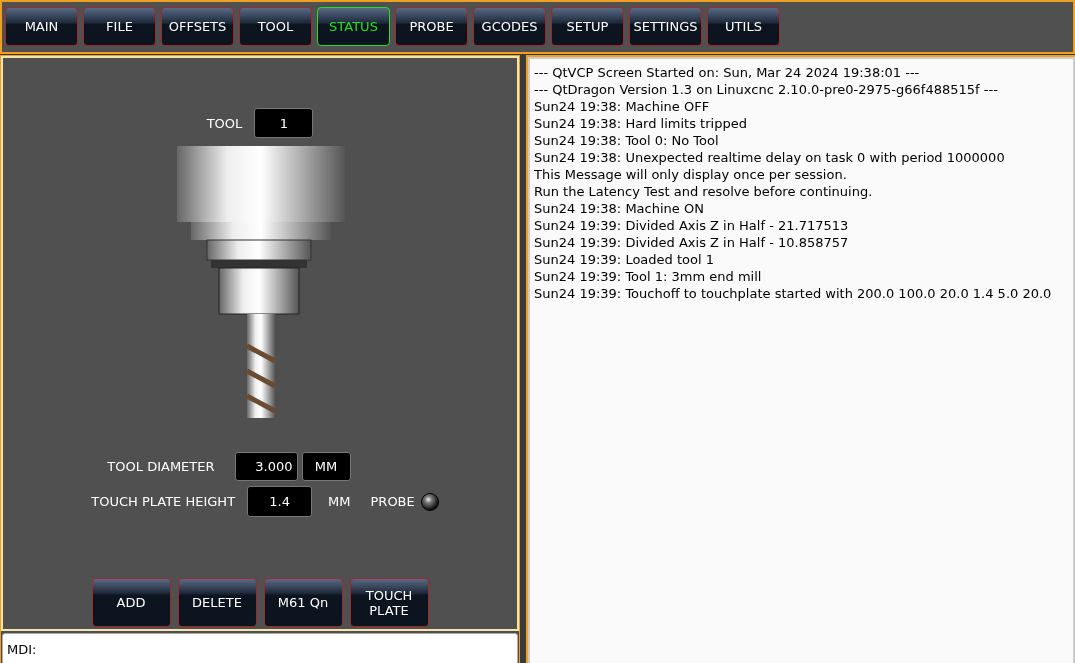  Describe the element at coordinates (260, 648) in the screenshot. I see `mdi-input-field: MDI:` at that location.